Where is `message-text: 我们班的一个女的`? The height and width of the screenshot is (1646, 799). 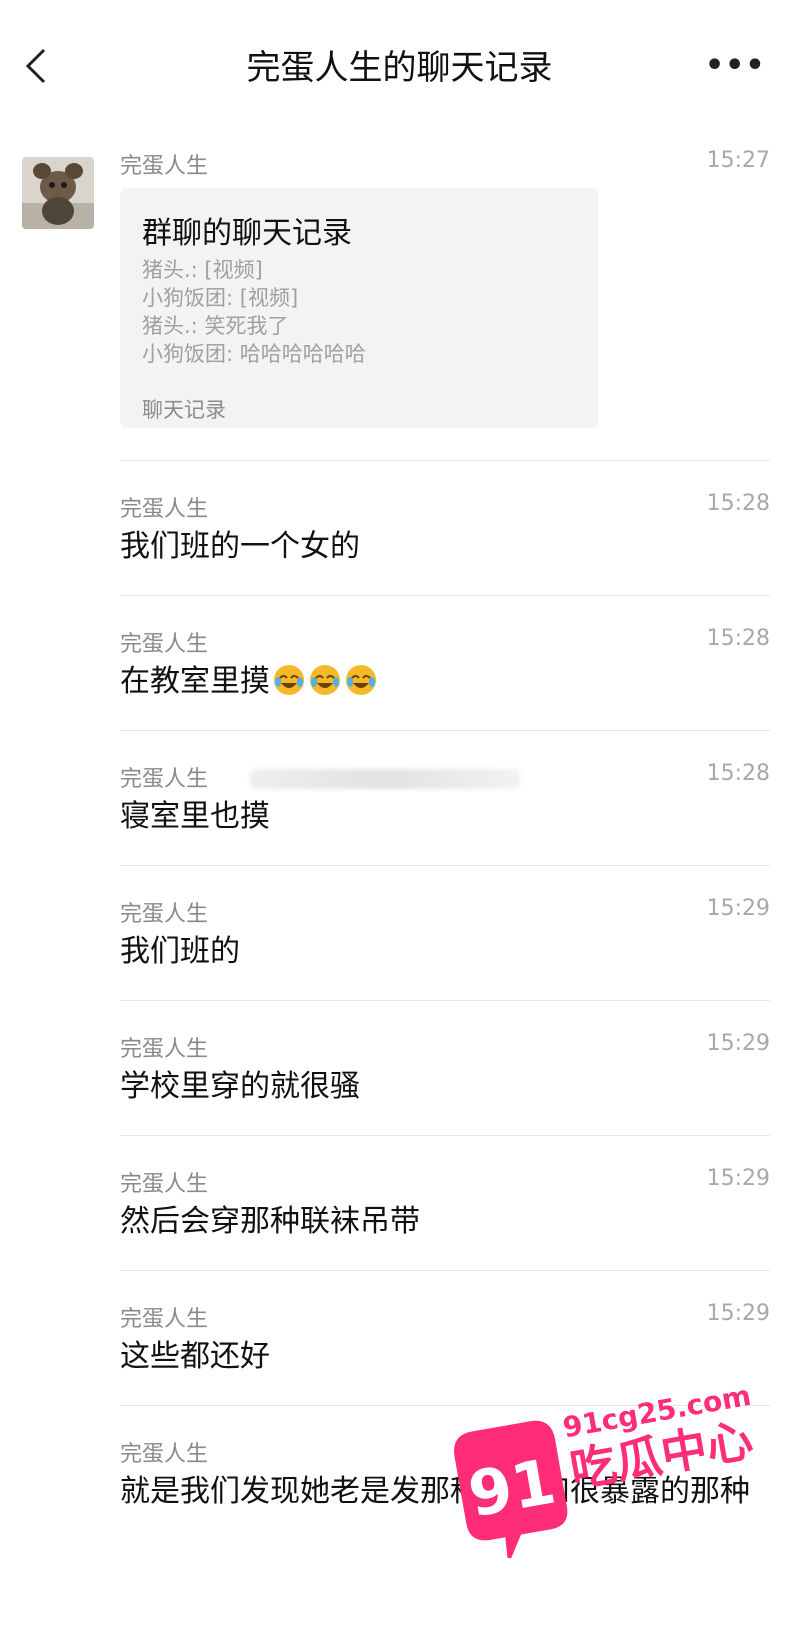
message-text: 我们班的一个女的 is located at coordinates (240, 546).